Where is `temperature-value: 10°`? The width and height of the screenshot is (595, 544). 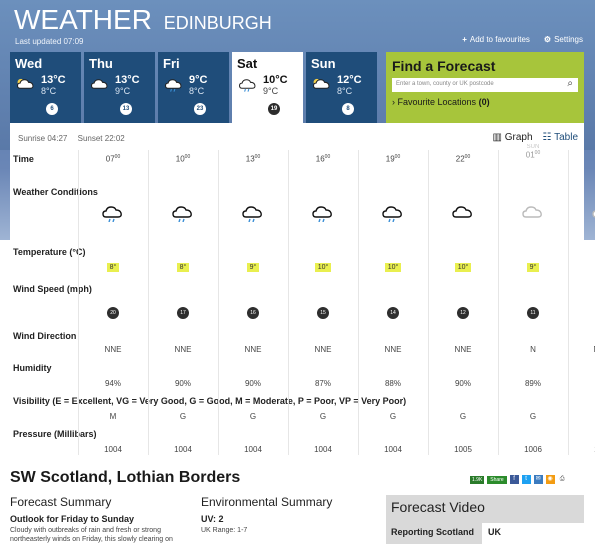
temperature-value: 10° is located at coordinates (323, 267).